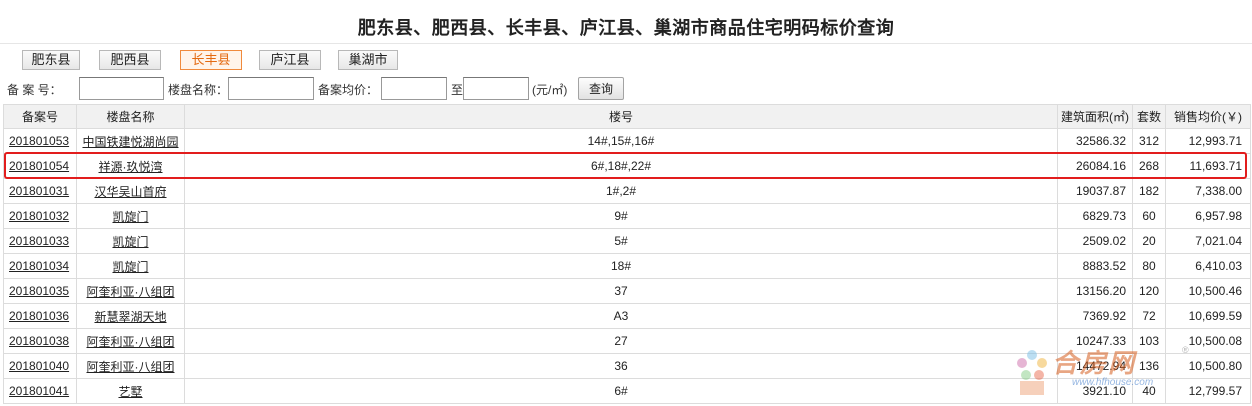  What do you see at coordinates (1149, 366) in the screenshot?
I see `units-cell: 136` at bounding box center [1149, 366].